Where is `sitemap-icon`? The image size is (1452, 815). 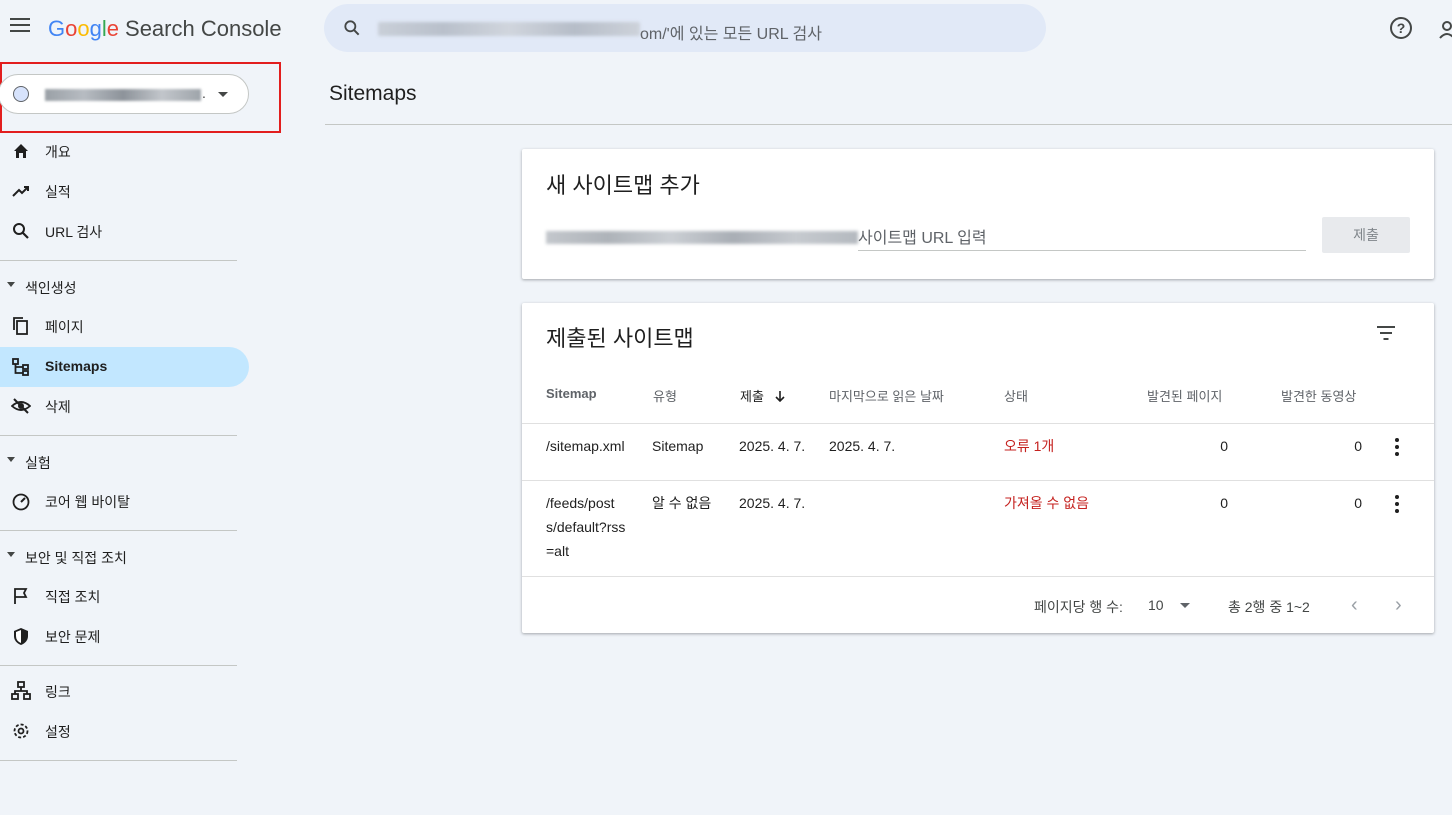 sitemap-icon is located at coordinates (20, 367).